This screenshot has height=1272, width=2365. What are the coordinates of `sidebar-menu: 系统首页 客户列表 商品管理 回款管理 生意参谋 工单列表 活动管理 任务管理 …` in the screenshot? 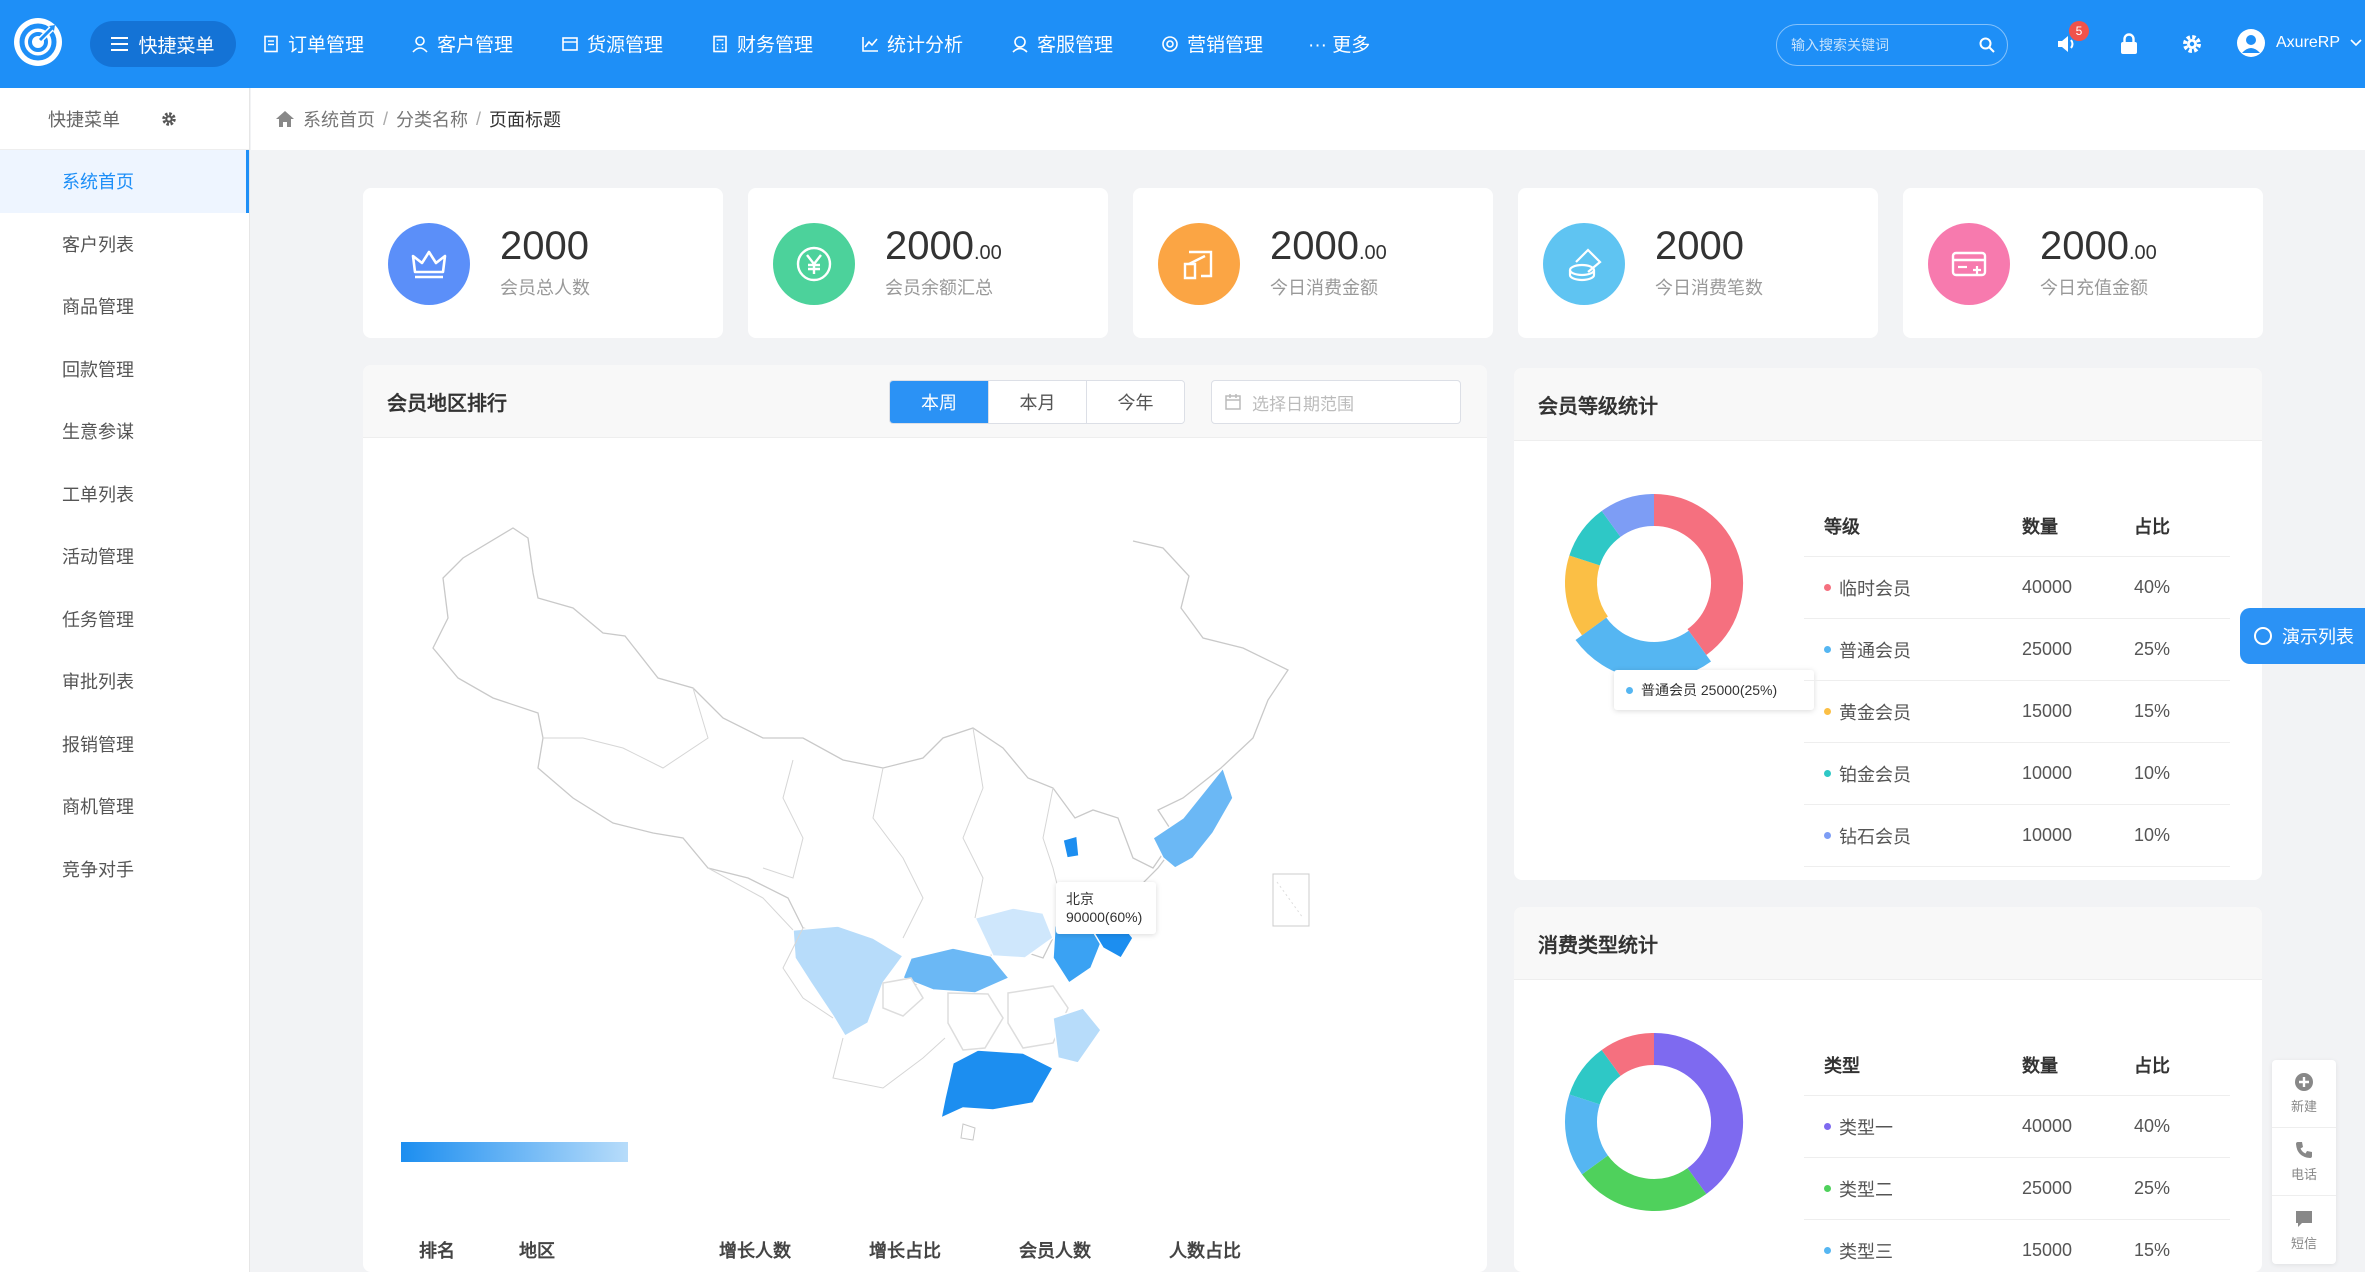 It's located at (124, 525).